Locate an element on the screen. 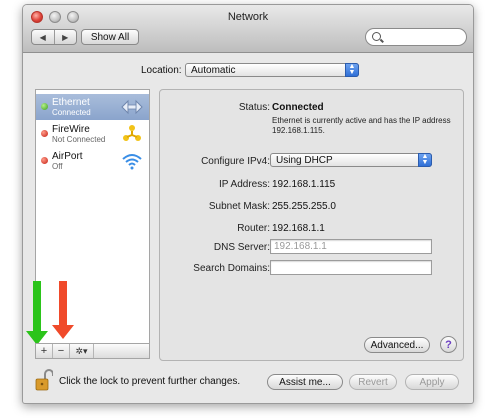  search-domains-label: Search Domains: is located at coordinates (231, 268).